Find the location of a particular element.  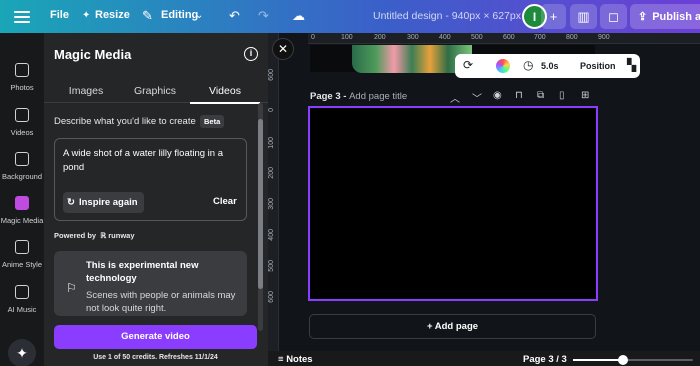

chevron-down-icon: ﹀ is located at coordinates (477, 97).